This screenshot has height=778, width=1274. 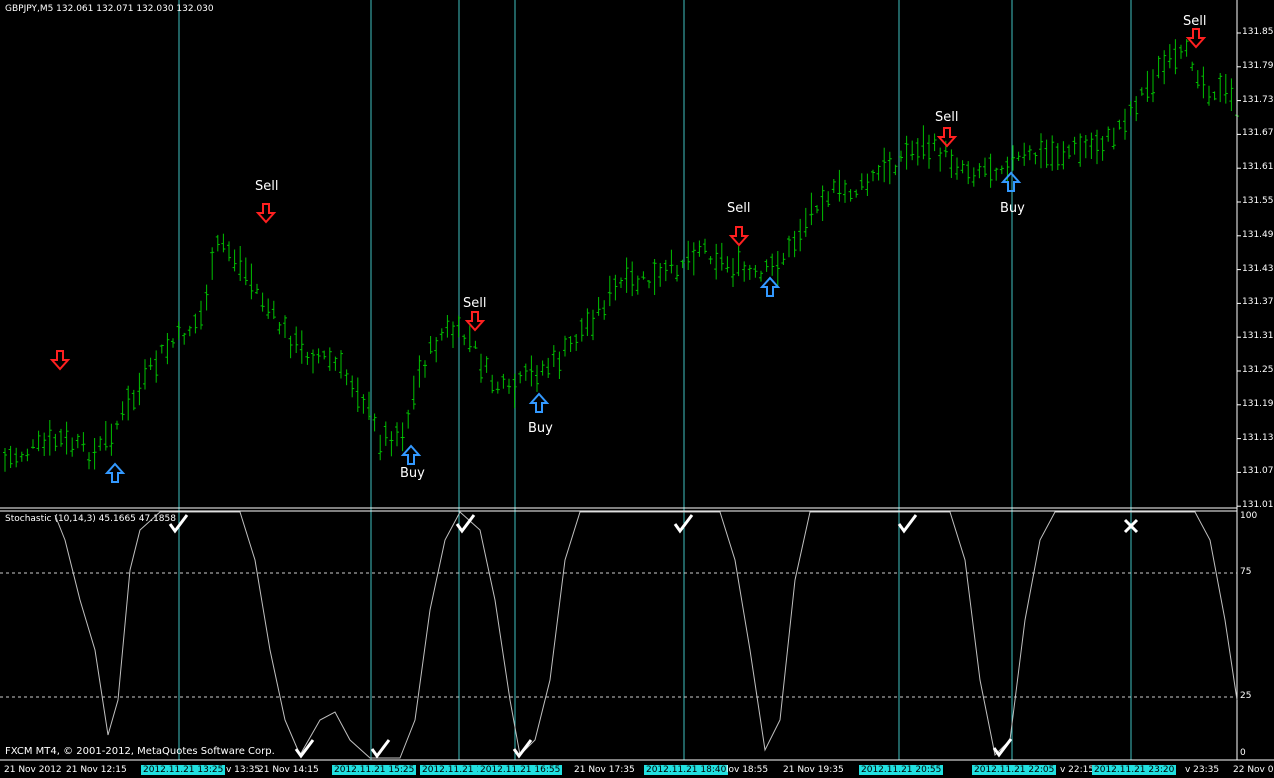 I want to click on price-label: 131.075, so click(x=1258, y=471).